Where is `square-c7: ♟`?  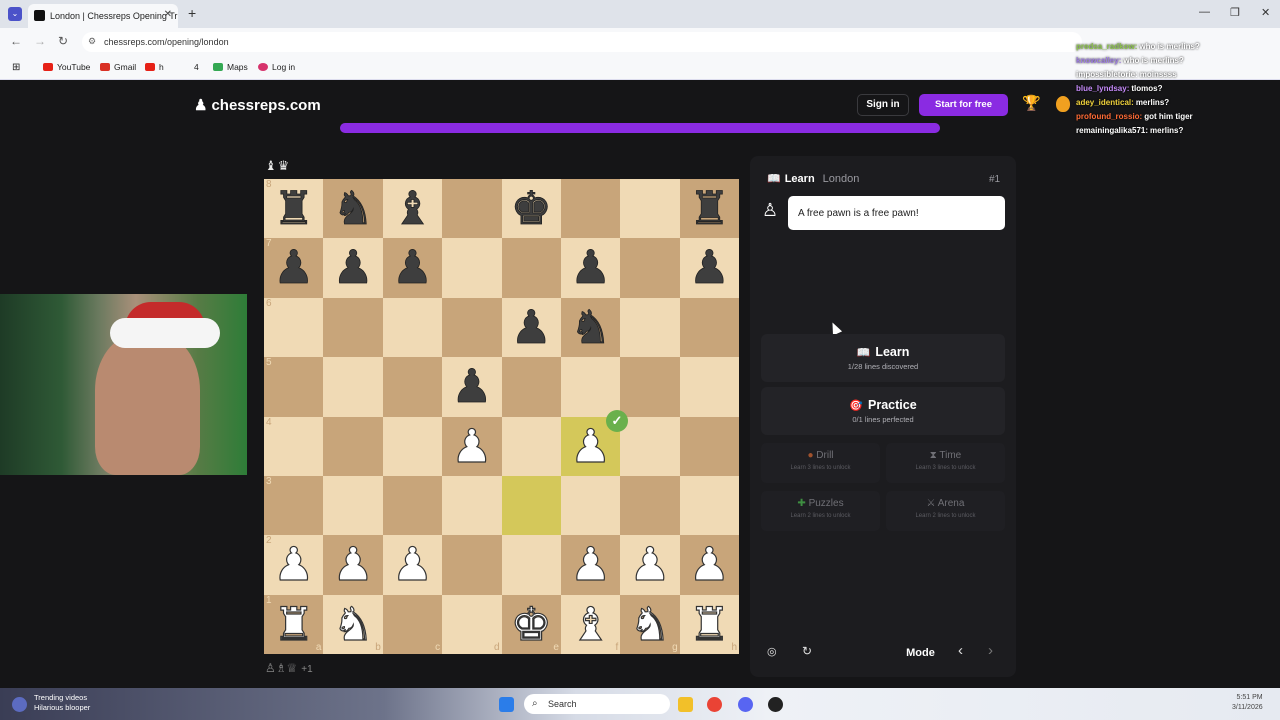 square-c7: ♟ is located at coordinates (412, 268).